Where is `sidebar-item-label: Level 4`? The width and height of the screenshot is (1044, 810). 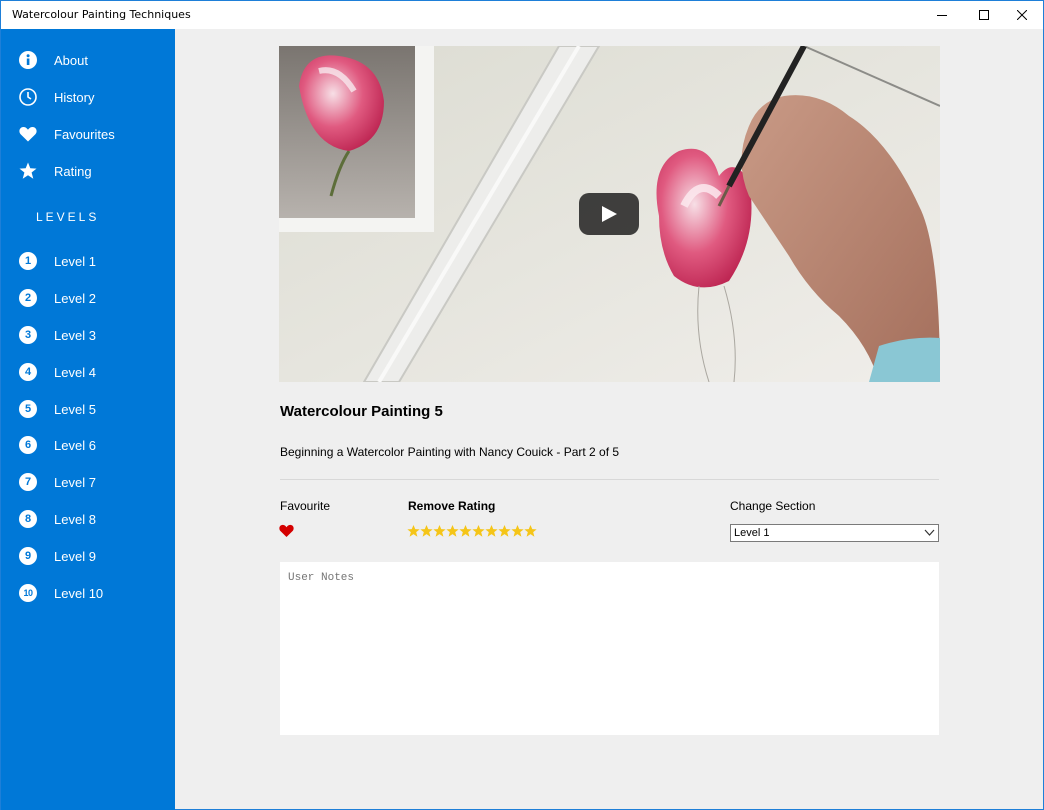 sidebar-item-label: Level 4 is located at coordinates (75, 372).